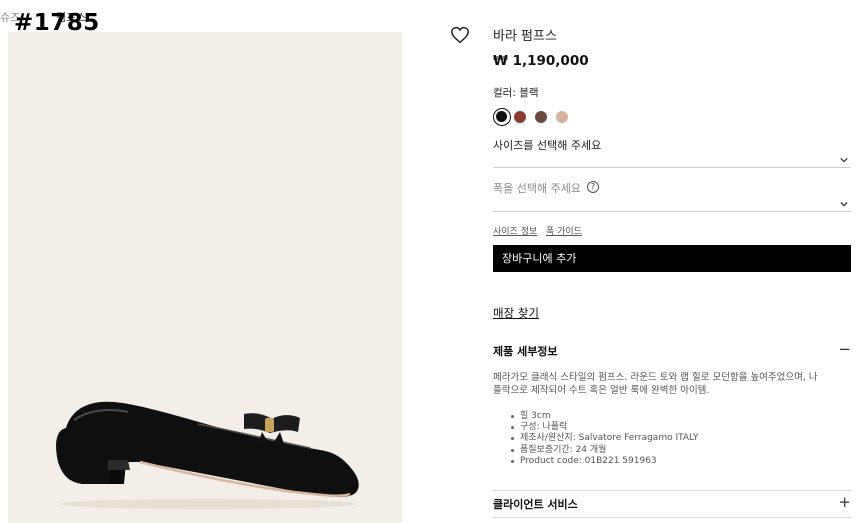 The image size is (860, 523). I want to click on add-to-cart-button: 장바구니에 추가, so click(672, 258).